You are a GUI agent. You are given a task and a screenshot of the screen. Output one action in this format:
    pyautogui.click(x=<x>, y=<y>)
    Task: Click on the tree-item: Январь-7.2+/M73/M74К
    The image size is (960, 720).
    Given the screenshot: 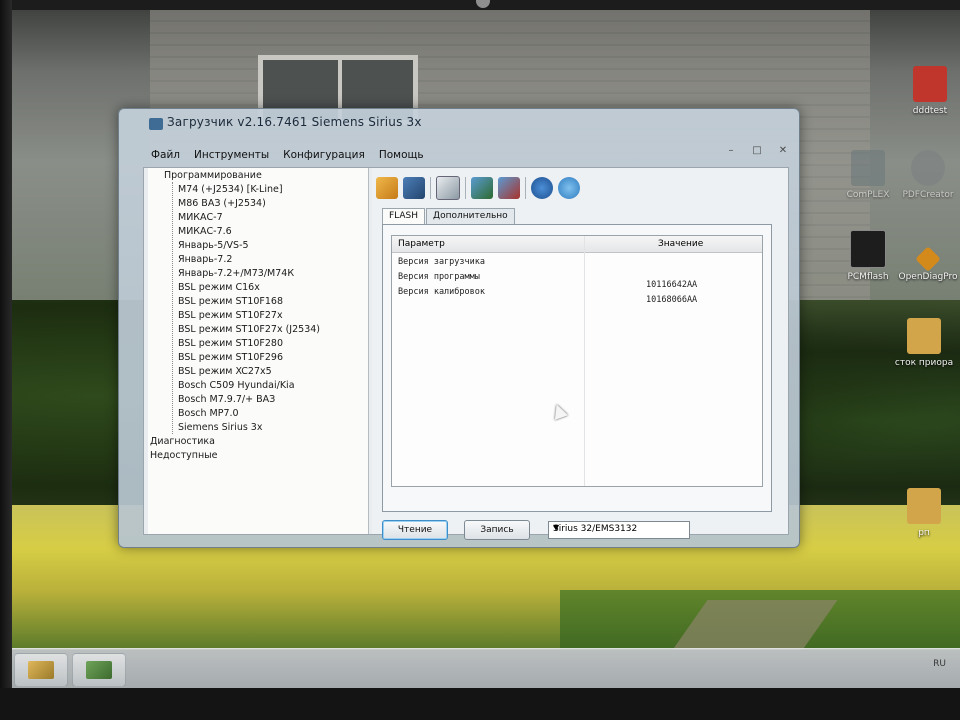 What is the action you would take?
    pyautogui.click(x=236, y=274)
    